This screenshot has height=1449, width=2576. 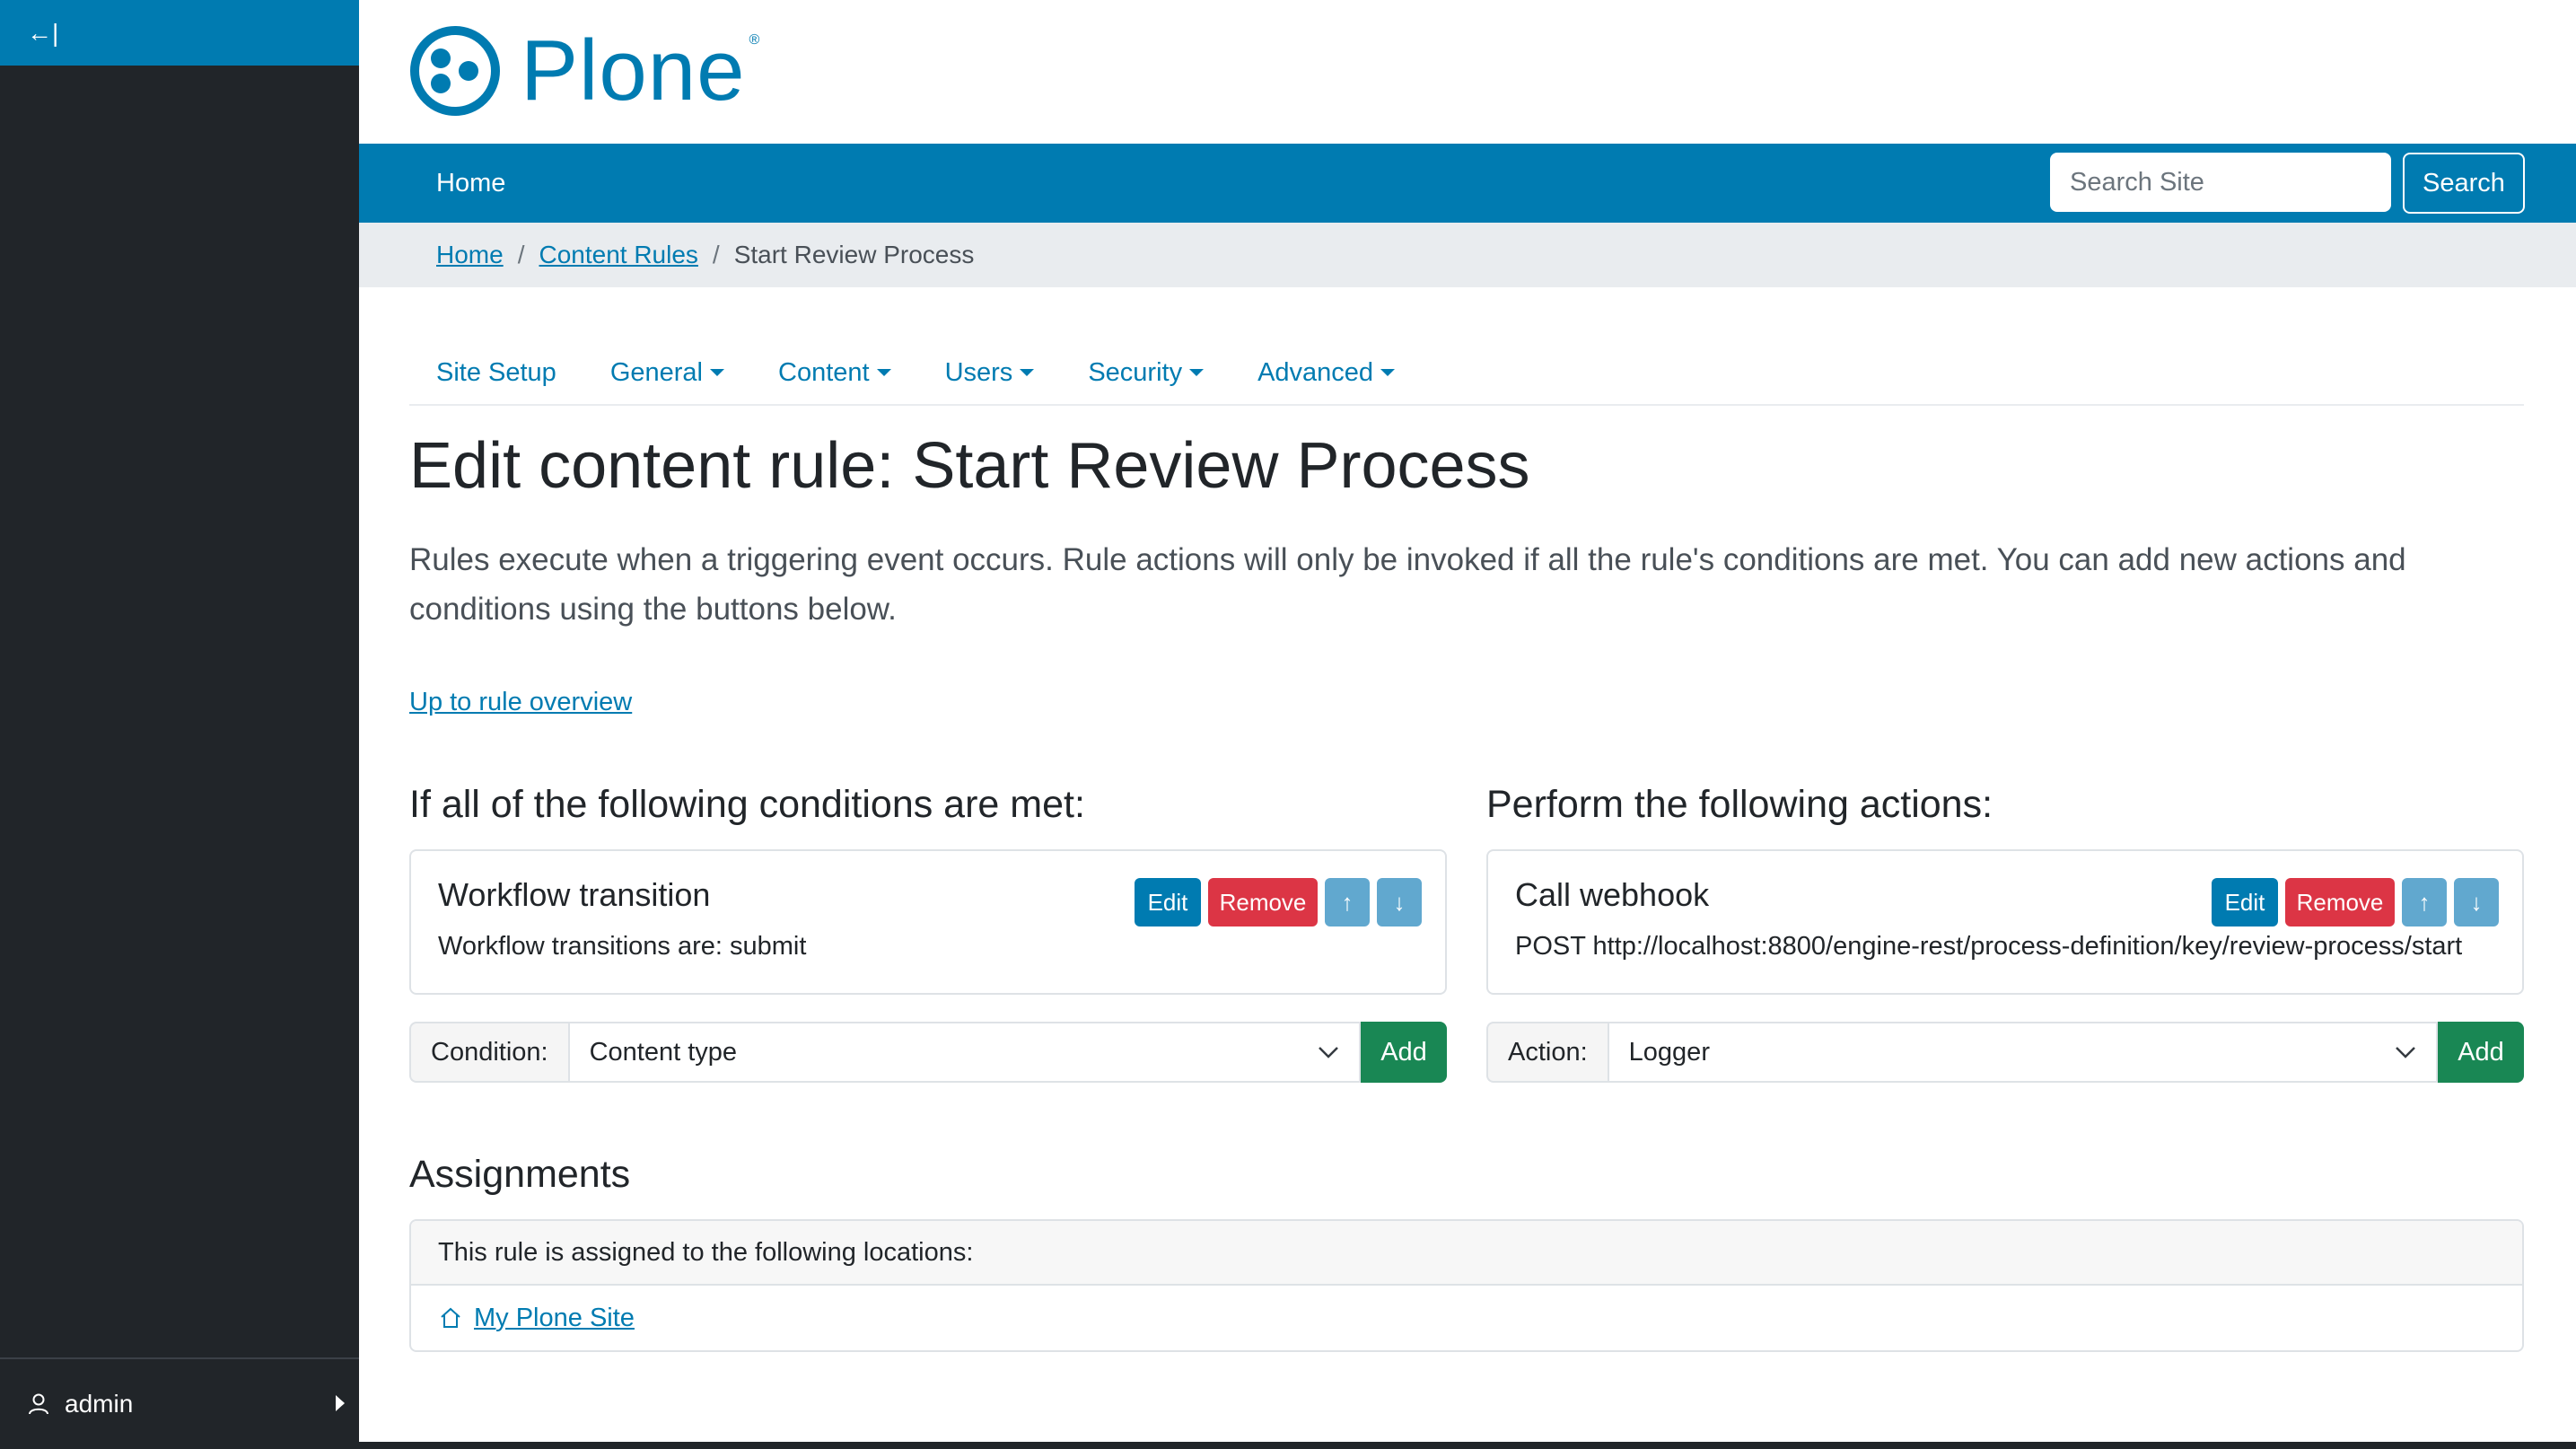 What do you see at coordinates (179, 724) in the screenshot?
I see `plone-toolbar: ←| admin` at bounding box center [179, 724].